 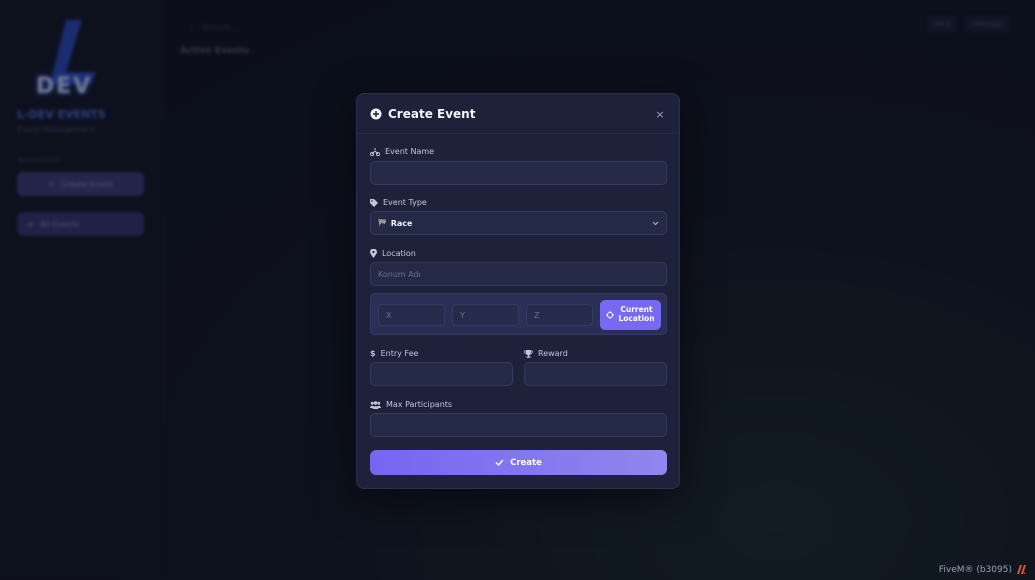 I want to click on event-type-select: 🏁 Race, so click(x=518, y=223).